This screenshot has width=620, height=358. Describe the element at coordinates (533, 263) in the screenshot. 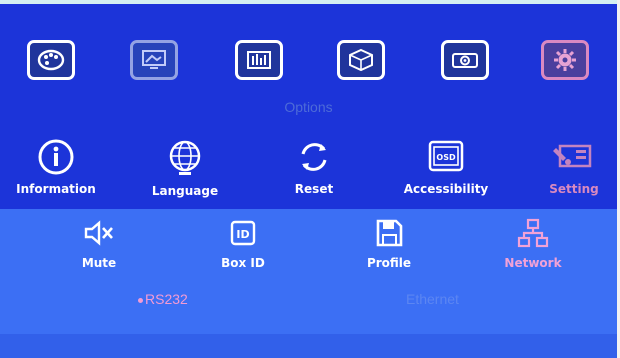

I see `sub-option-label: Network` at that location.